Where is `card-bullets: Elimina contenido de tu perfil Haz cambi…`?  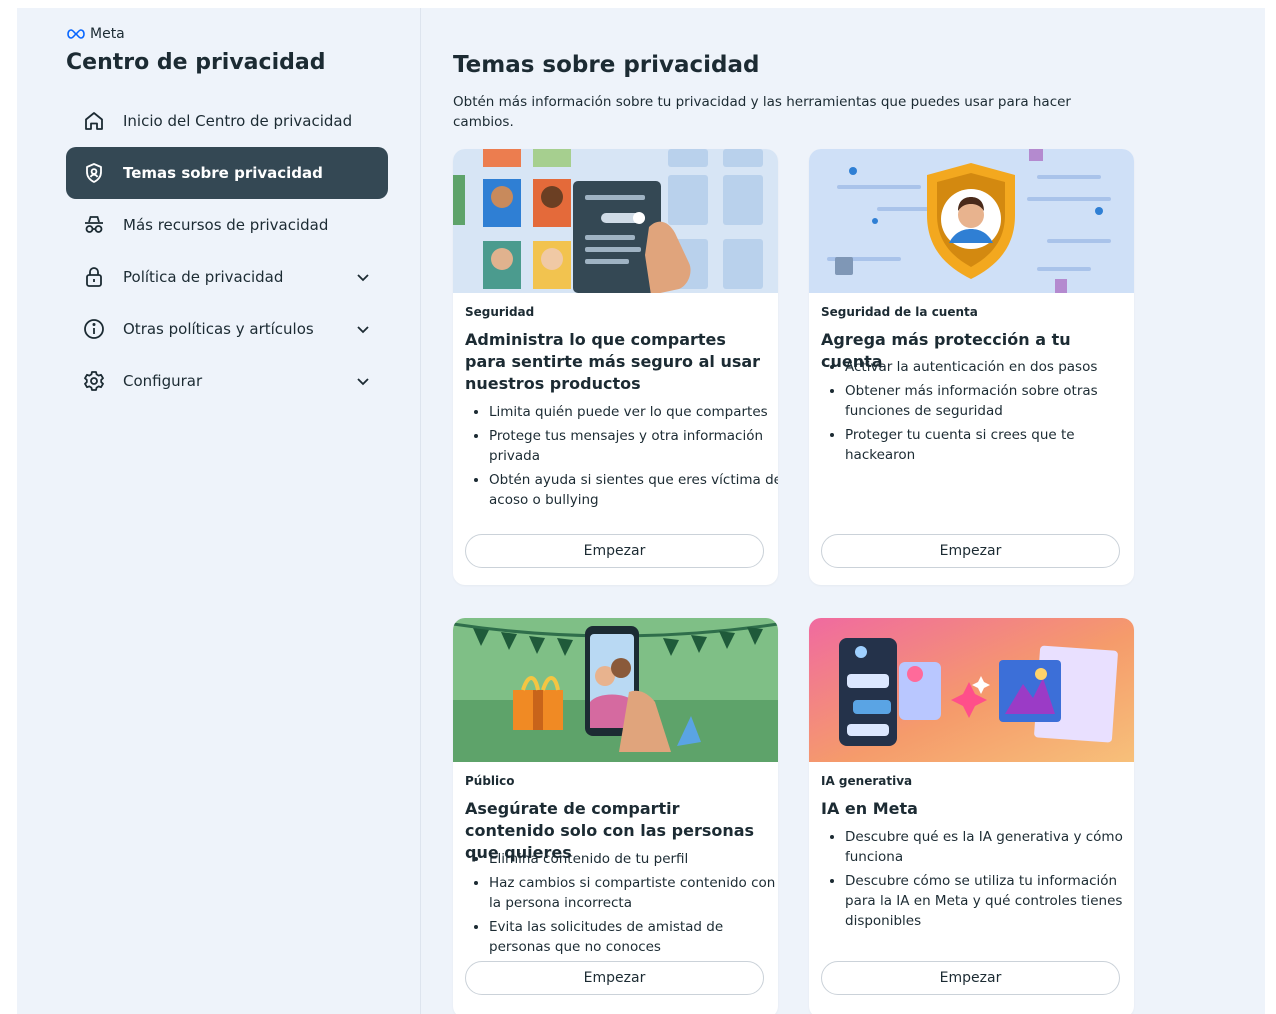 card-bullets: Elimina contenido de tu perfil Haz cambi… is located at coordinates (621, 905).